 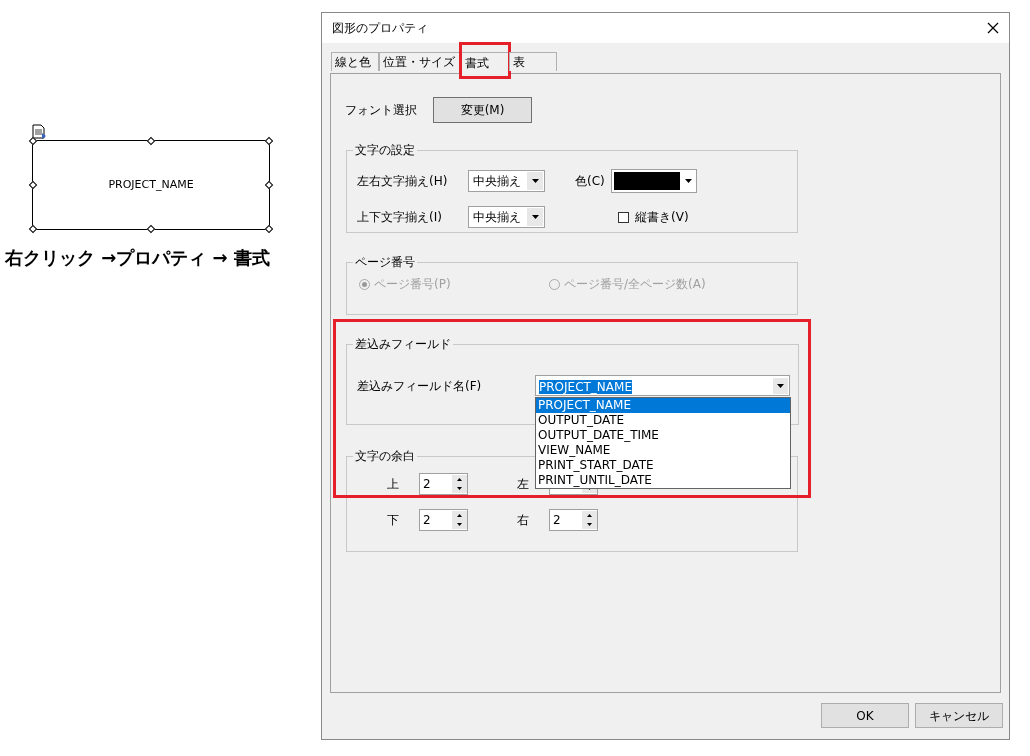 I want to click on field-label: フォント選択, so click(x=381, y=110).